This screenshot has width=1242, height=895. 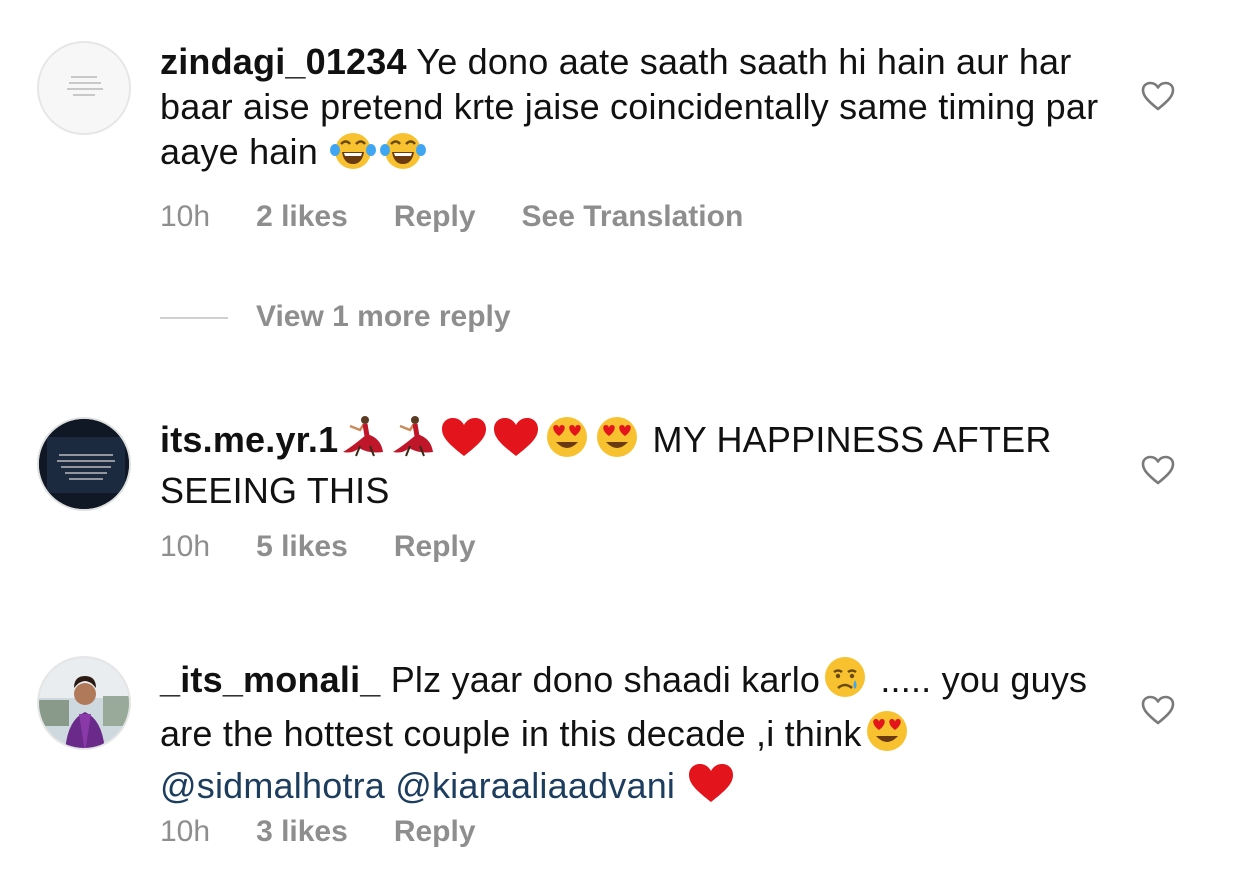 What do you see at coordinates (600, 679) in the screenshot?
I see `comment-body: Plz yaar dono shaadi karlo` at bounding box center [600, 679].